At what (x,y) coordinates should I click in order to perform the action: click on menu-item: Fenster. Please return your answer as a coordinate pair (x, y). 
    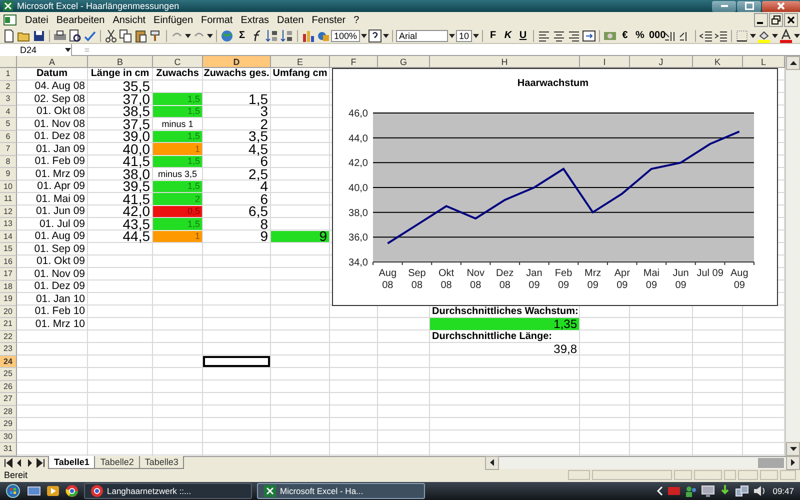
    Looking at the image, I should click on (329, 20).